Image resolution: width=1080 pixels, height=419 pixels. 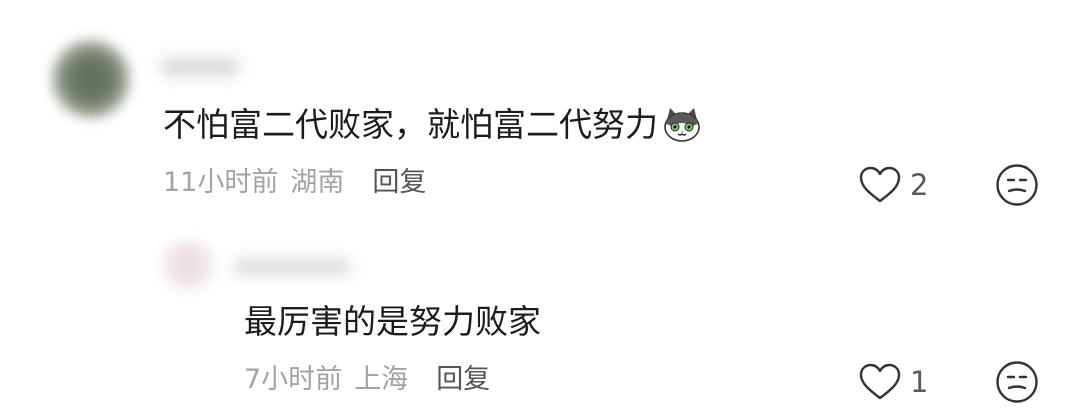 What do you see at coordinates (682, 124) in the screenshot?
I see `cat-face-icon` at bounding box center [682, 124].